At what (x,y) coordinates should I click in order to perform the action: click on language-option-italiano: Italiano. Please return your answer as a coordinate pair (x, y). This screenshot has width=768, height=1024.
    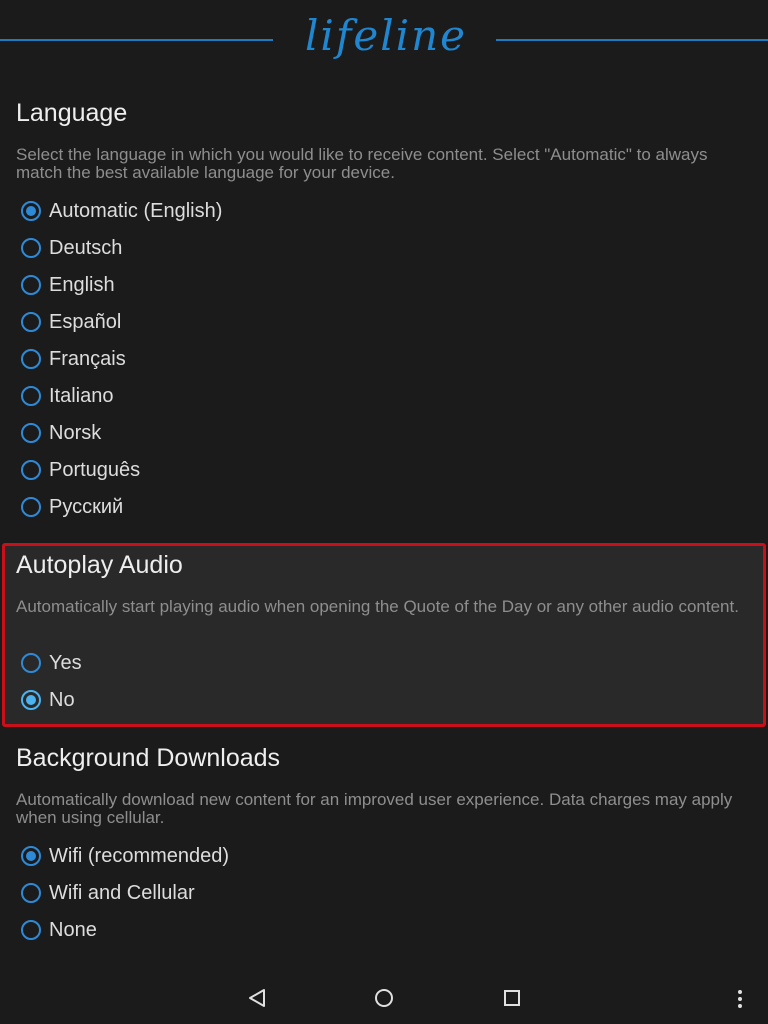
    Looking at the image, I should click on (67, 396).